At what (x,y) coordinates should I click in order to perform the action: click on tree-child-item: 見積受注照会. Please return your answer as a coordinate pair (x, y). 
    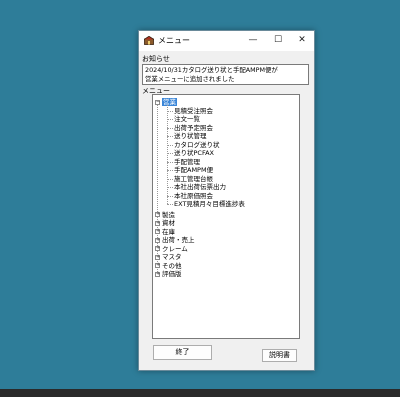
    Looking at the image, I should click on (193, 111).